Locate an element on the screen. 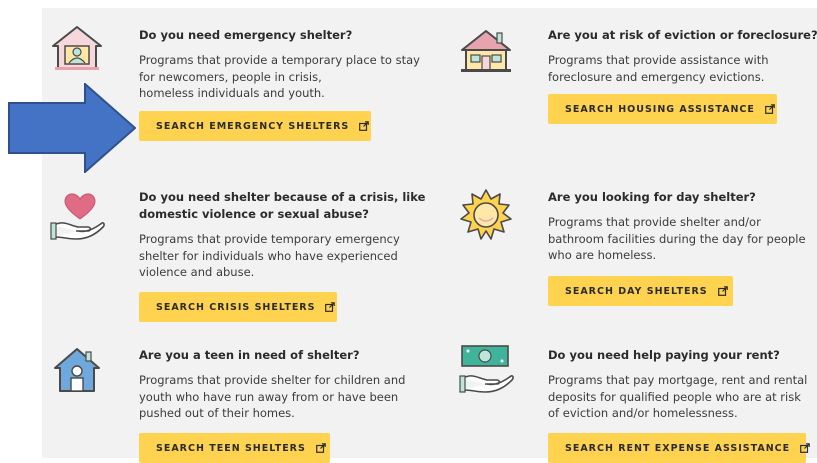  button-label: SEARCH CRISIS SHELTERS is located at coordinates (236, 307).